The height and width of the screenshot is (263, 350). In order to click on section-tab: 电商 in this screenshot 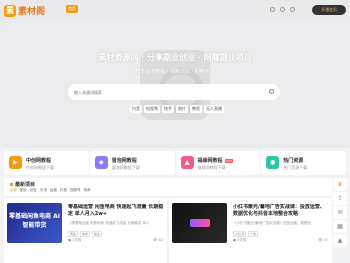, I will do `click(87, 190)`.